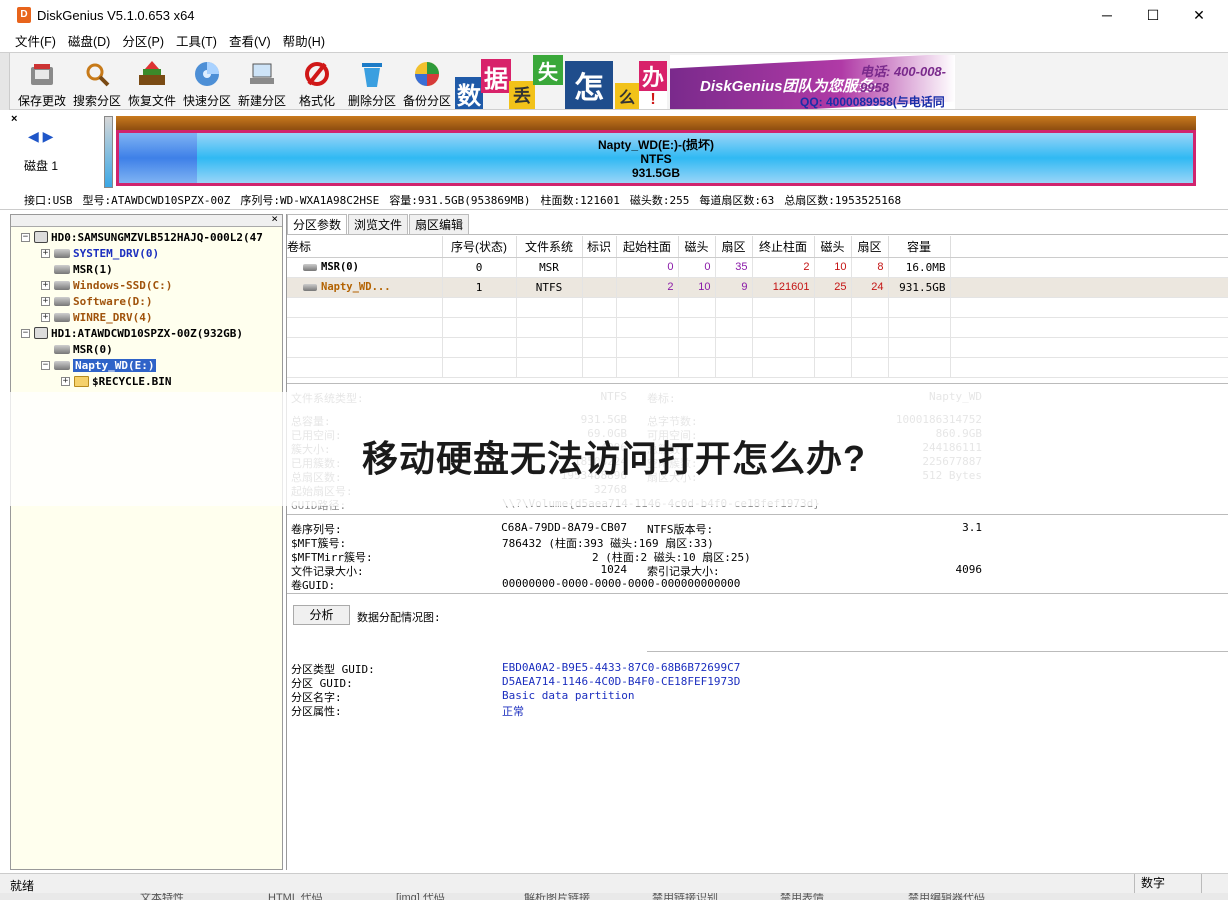 The image size is (1228, 900). Describe the element at coordinates (115, 365) in the screenshot. I see `tree-item-label: Napty_WD(E:)` at that location.